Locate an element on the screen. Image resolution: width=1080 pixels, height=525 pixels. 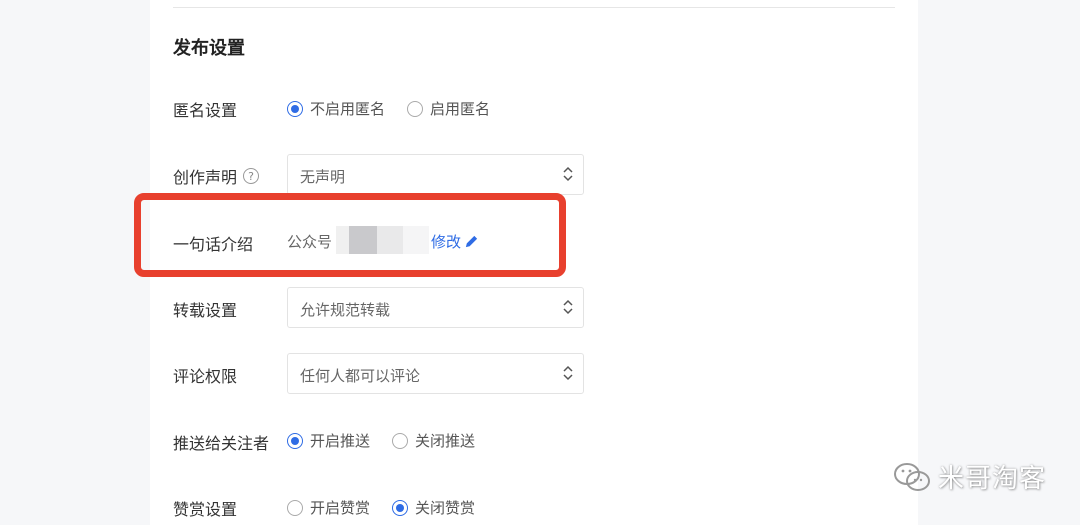
radio-push-off: 关闭推送 is located at coordinates (433, 440).